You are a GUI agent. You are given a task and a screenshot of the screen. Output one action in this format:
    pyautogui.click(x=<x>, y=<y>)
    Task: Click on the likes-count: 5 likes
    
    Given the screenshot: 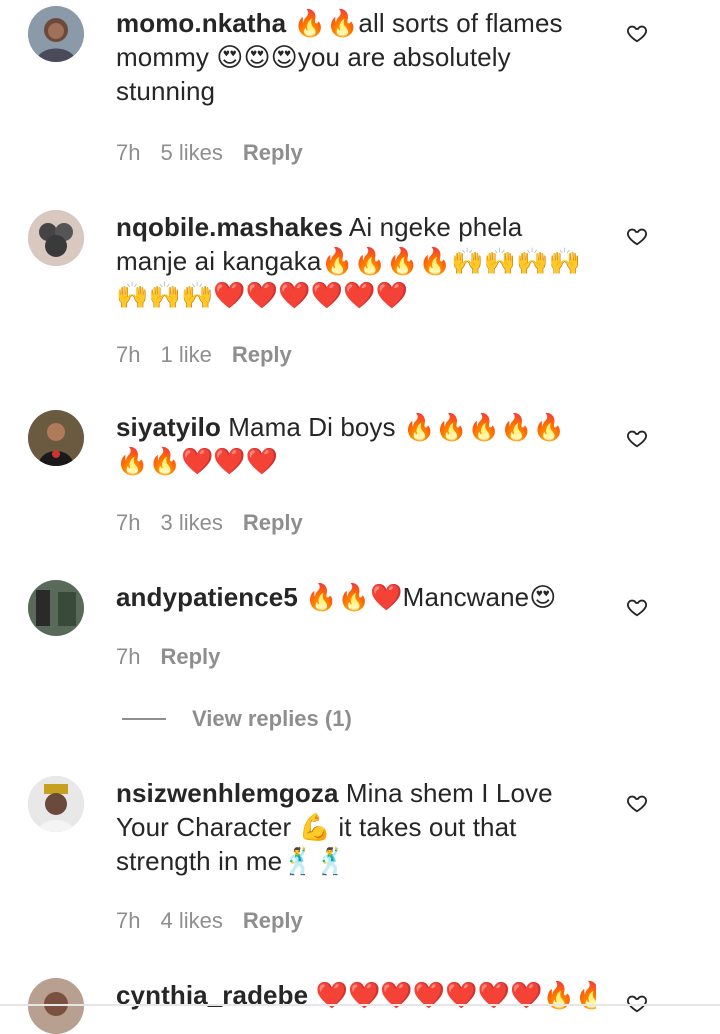 What is the action you would take?
    pyautogui.click(x=191, y=152)
    